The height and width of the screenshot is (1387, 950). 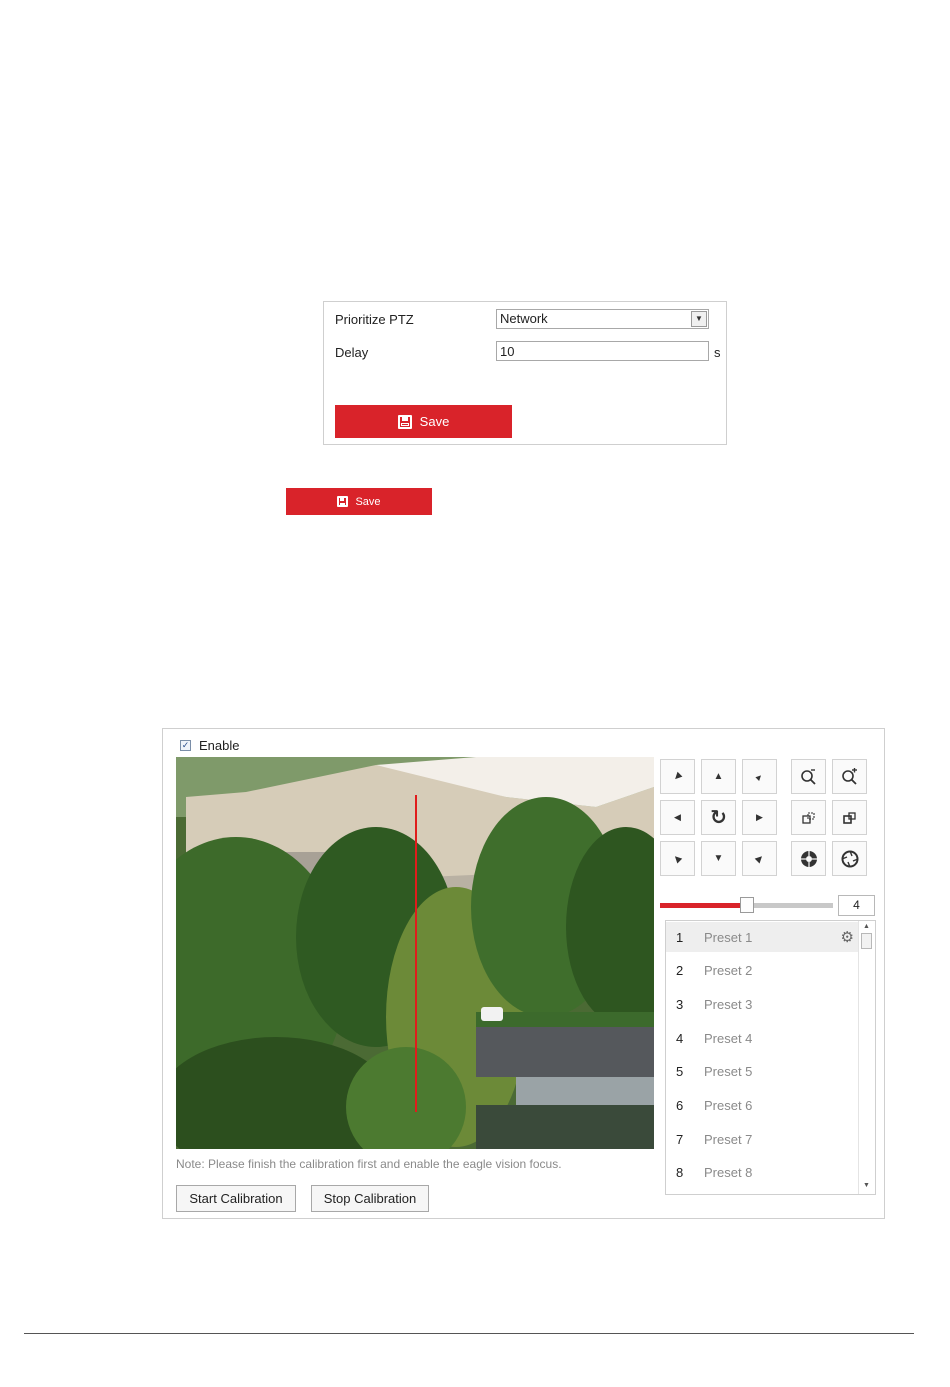 I want to click on zoom-out-button, so click(x=808, y=776).